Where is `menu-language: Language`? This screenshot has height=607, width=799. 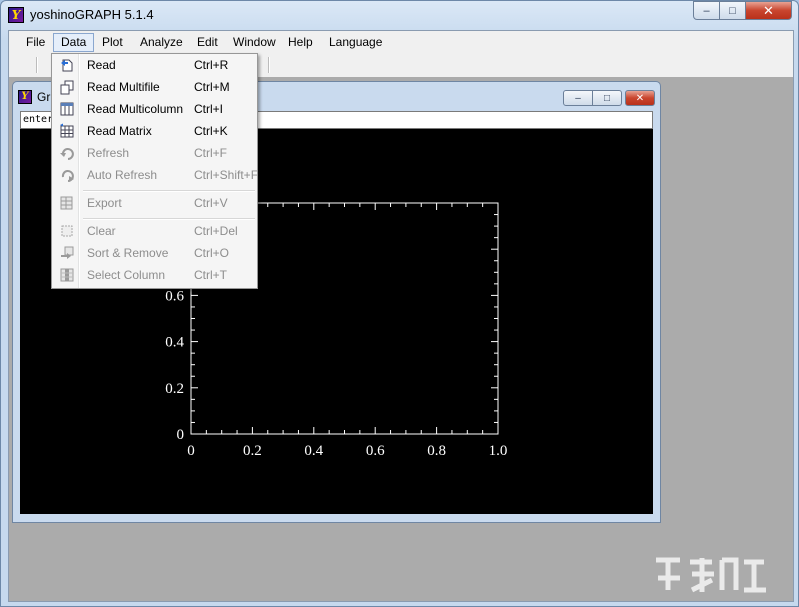
menu-language: Language is located at coordinates (355, 42).